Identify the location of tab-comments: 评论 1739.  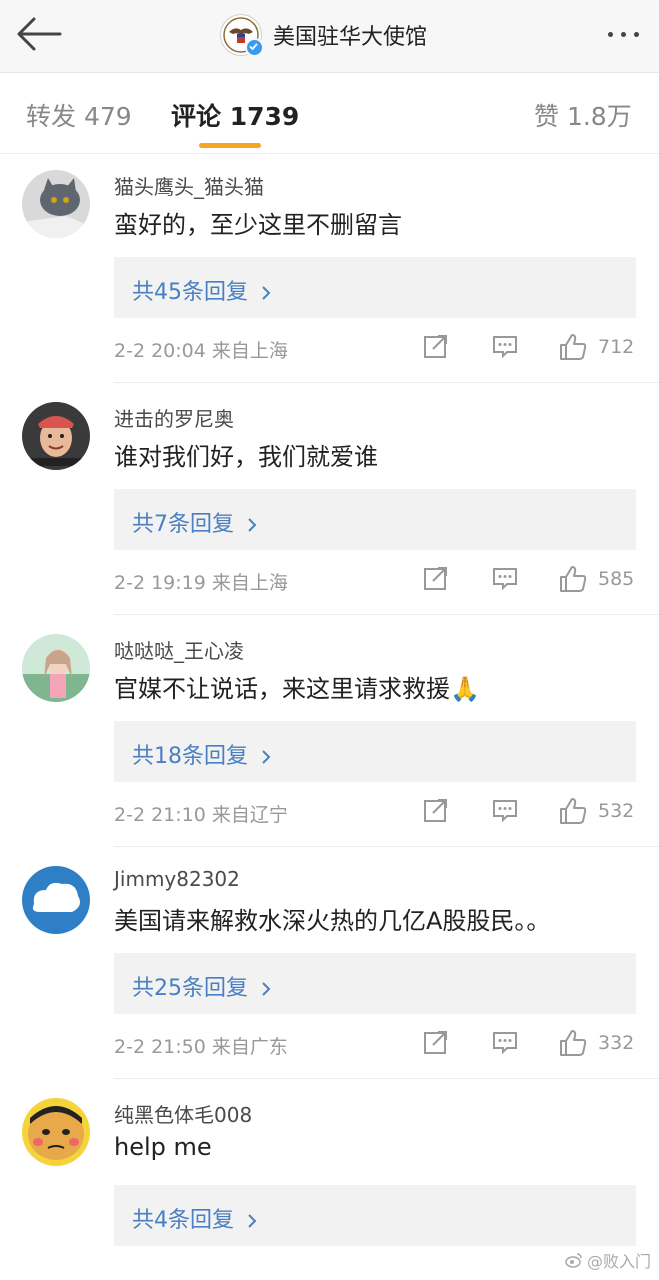
(235, 115).